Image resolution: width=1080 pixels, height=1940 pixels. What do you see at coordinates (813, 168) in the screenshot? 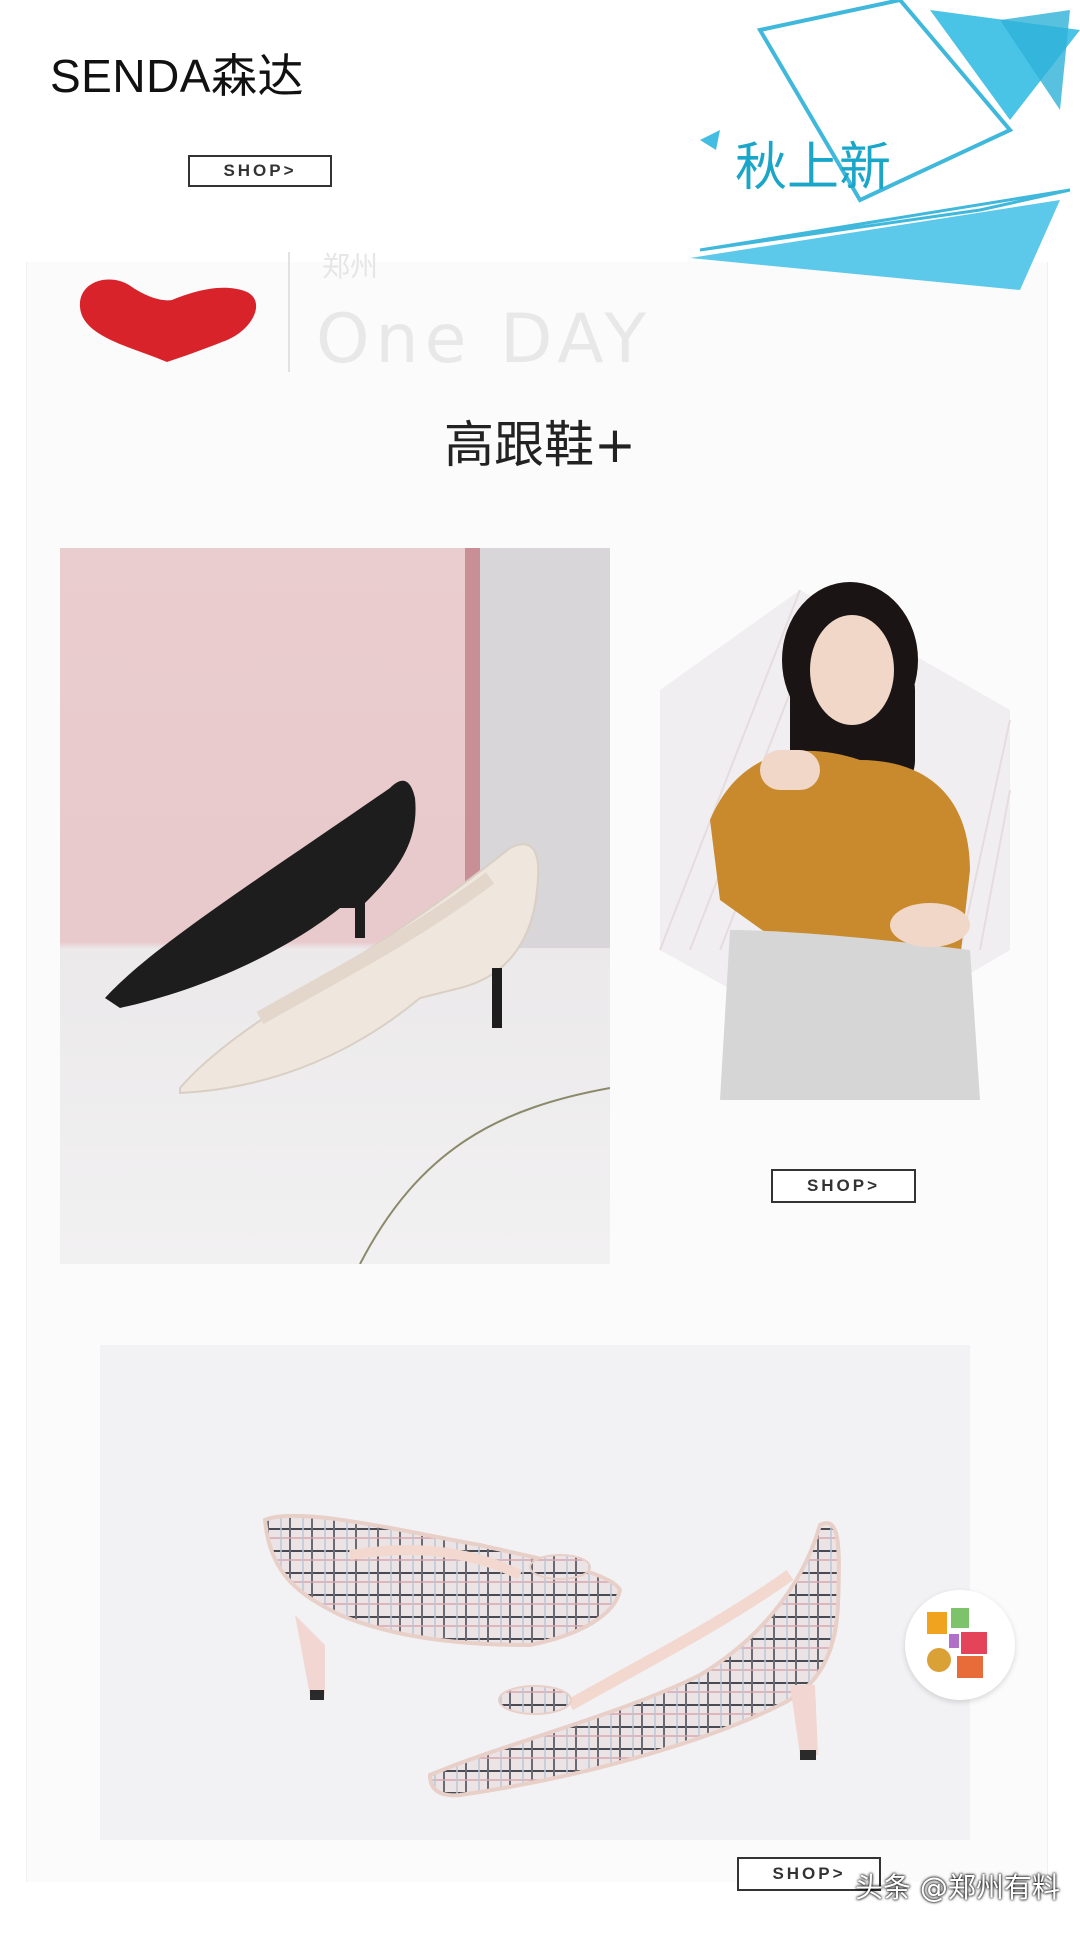
I see `autumn-badge-text: 秋上新` at bounding box center [813, 168].